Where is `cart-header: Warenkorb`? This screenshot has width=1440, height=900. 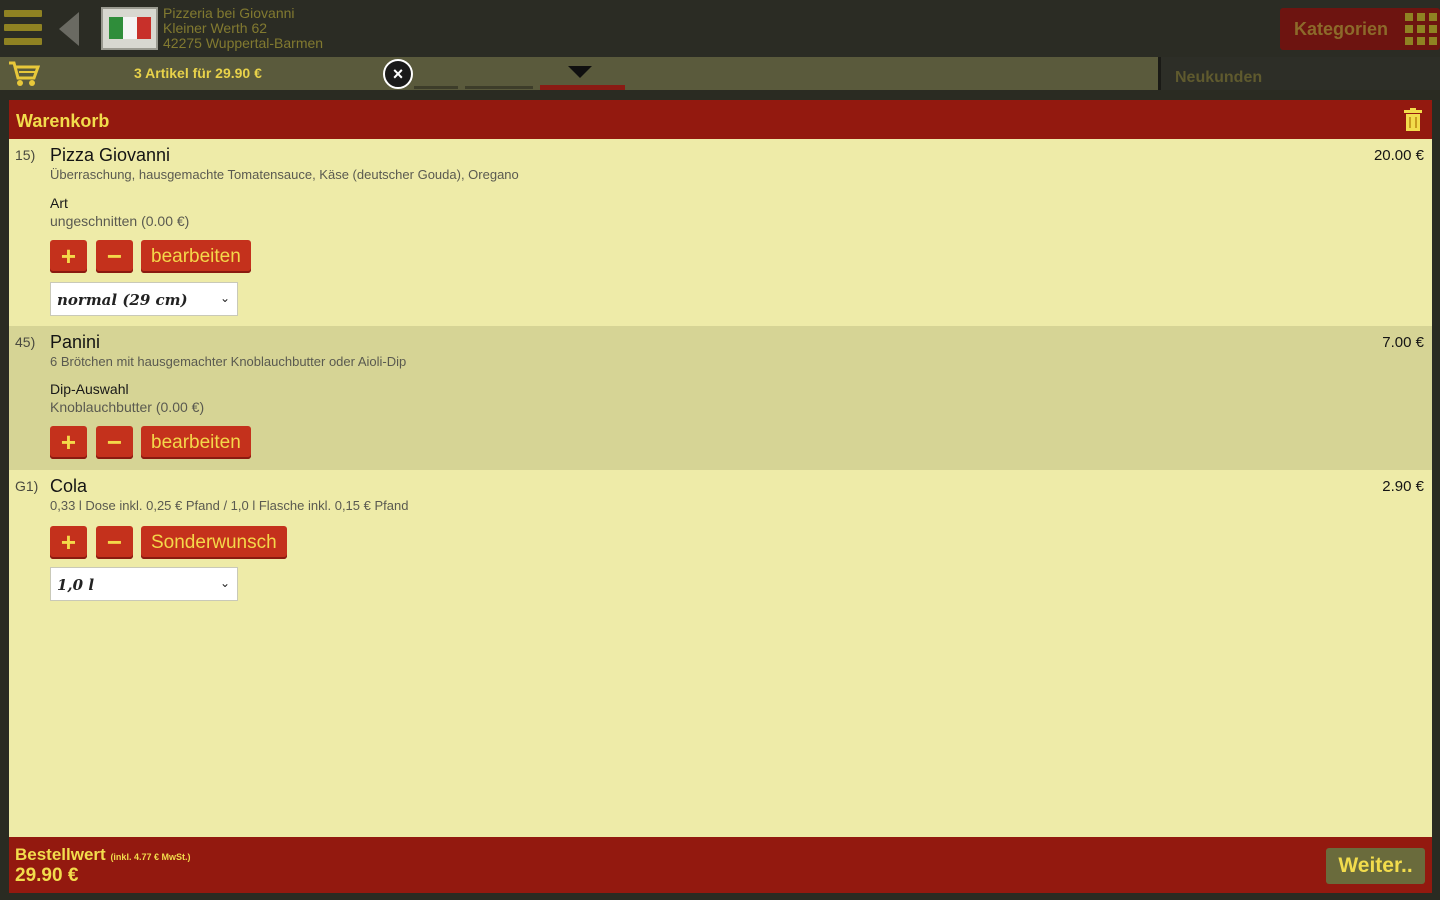 cart-header: Warenkorb is located at coordinates (720, 119).